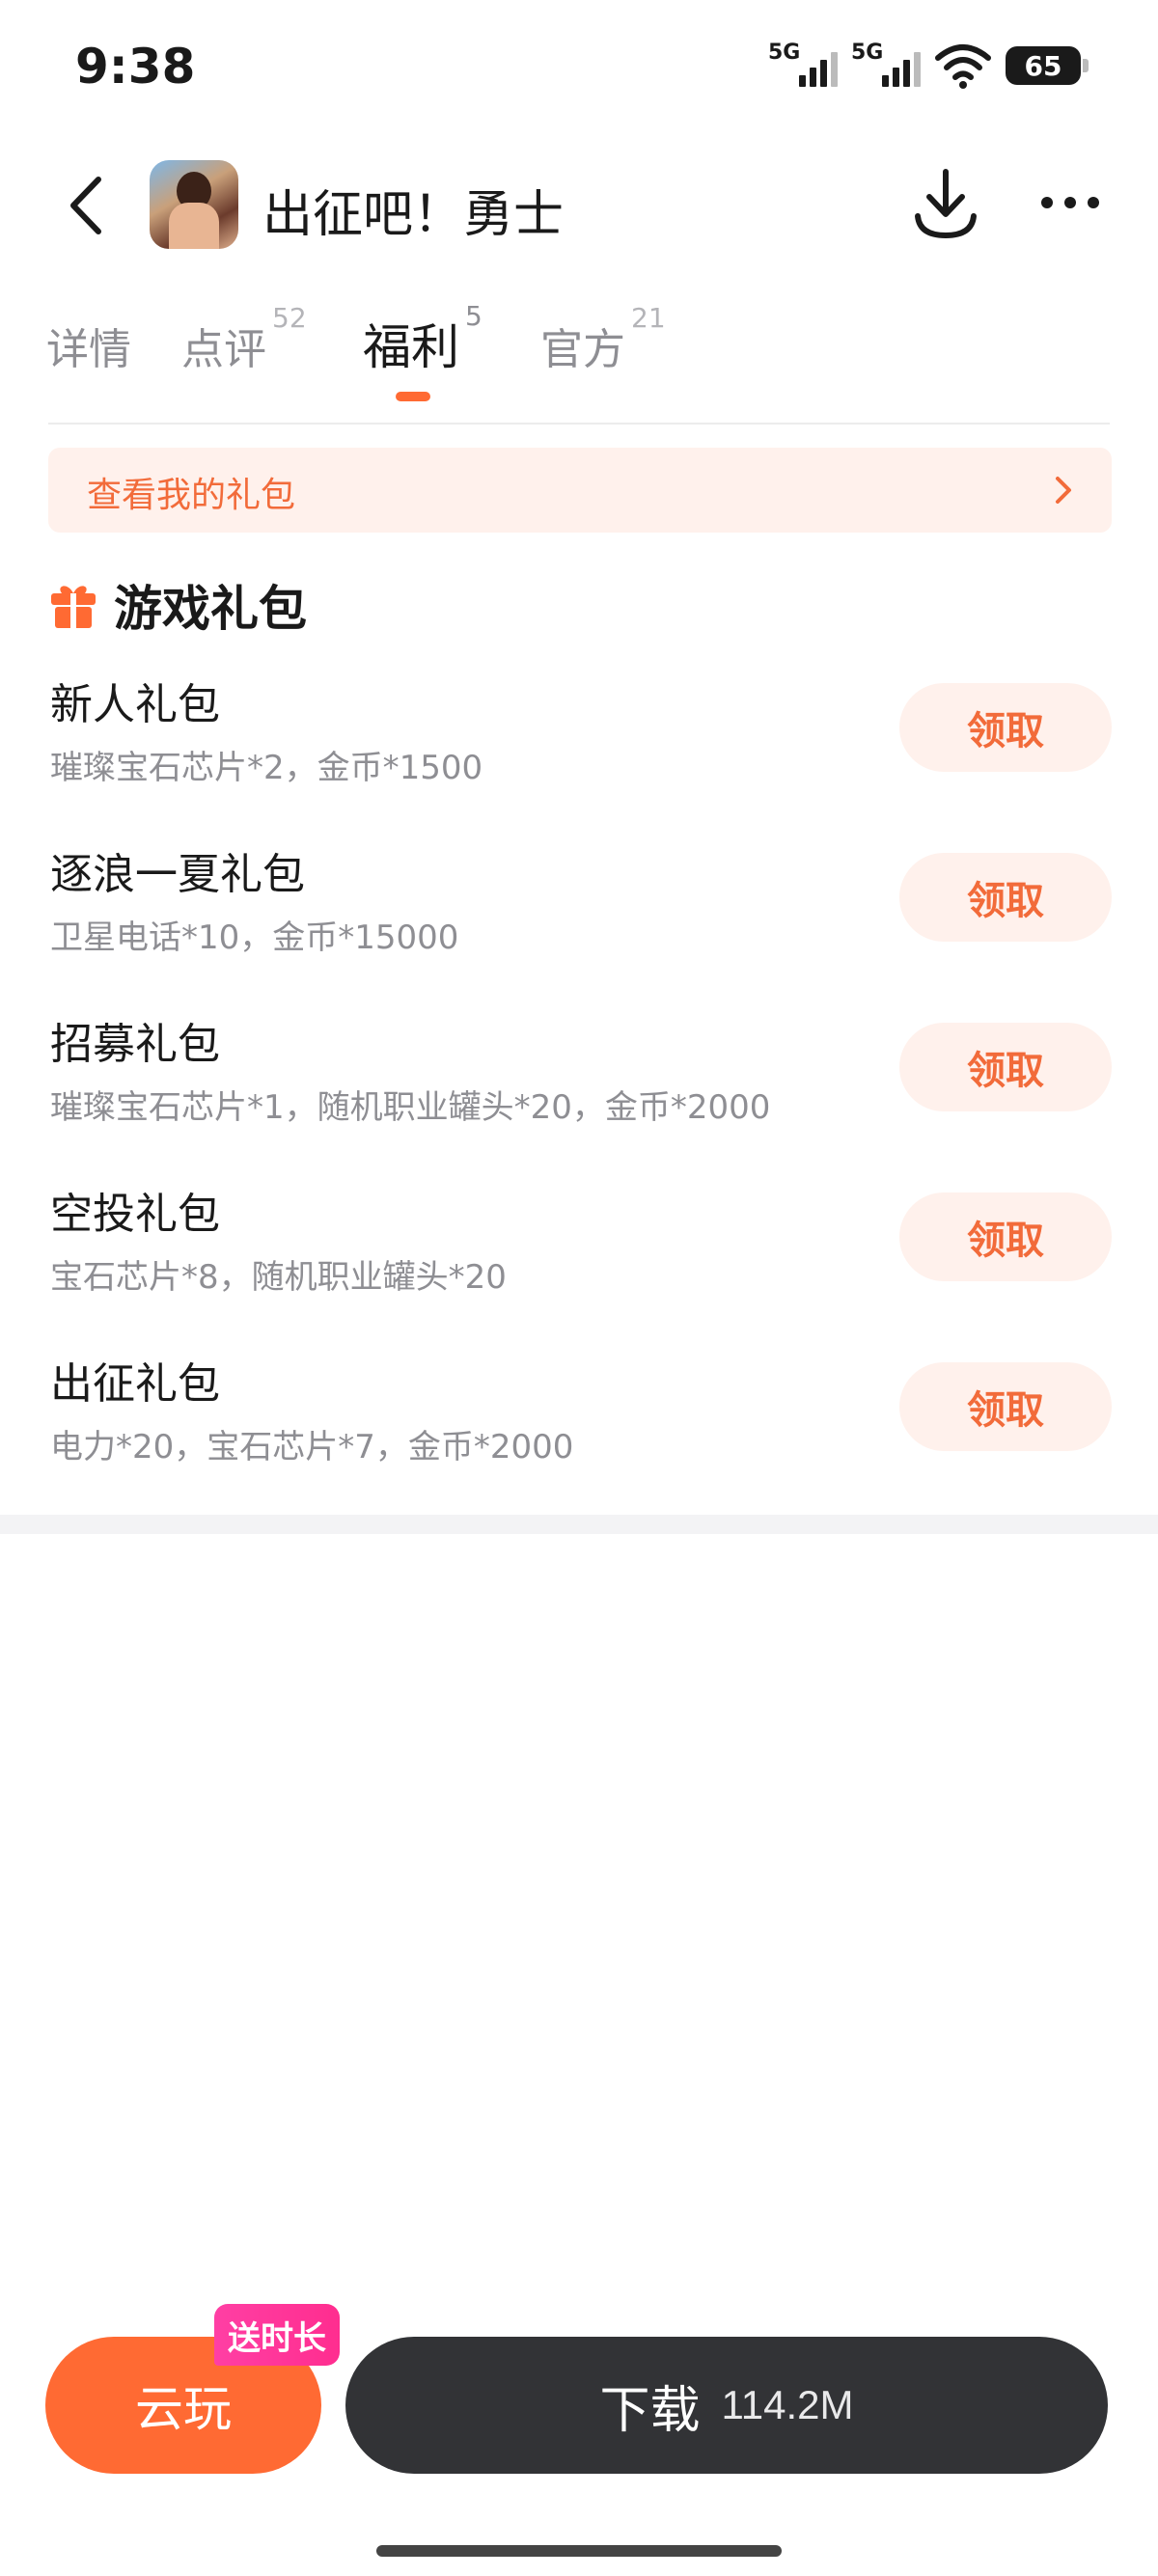 The width and height of the screenshot is (1158, 2576). Describe the element at coordinates (945, 204) in the screenshot. I see `download-icon` at that location.